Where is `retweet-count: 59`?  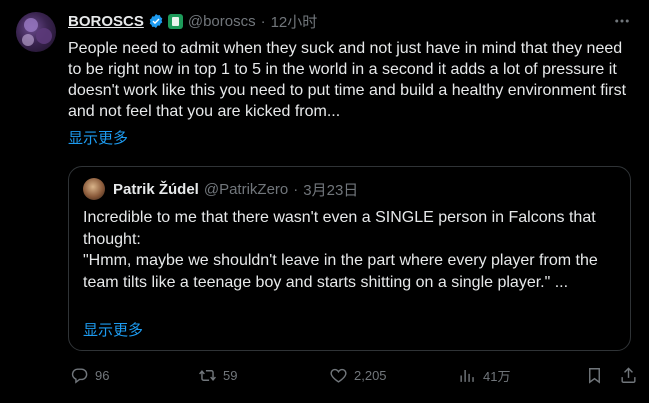
retweet-count: 59 is located at coordinates (230, 375).